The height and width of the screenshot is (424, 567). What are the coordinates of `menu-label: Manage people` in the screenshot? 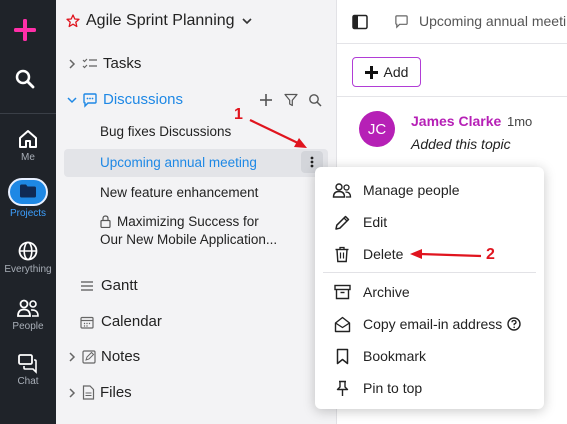 It's located at (411, 190).